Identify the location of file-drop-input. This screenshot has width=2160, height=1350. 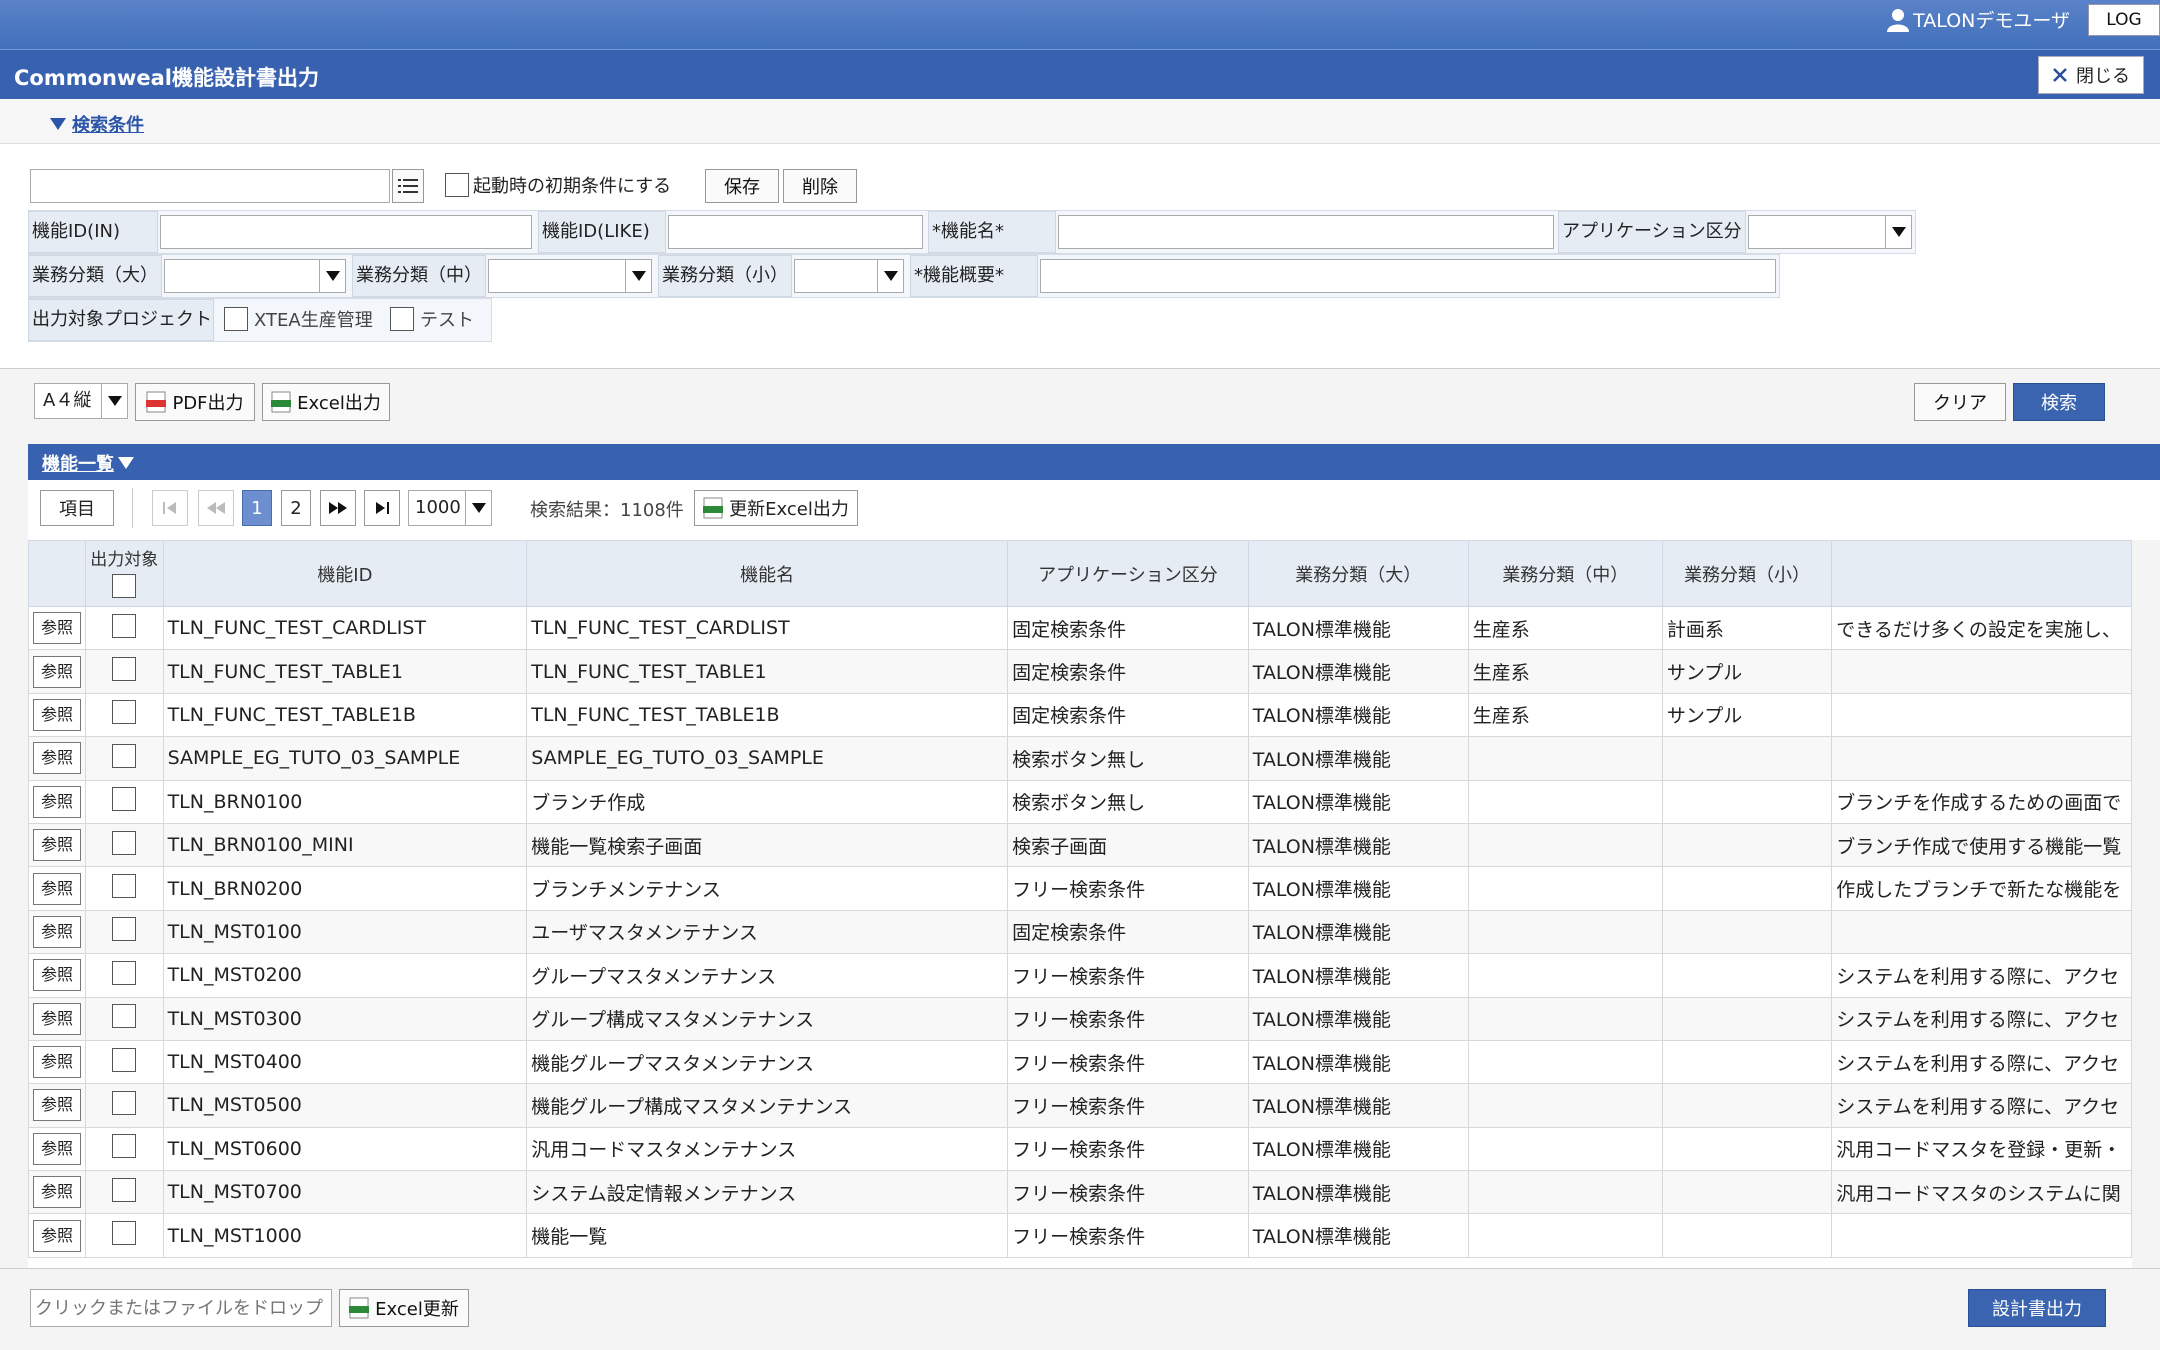
(181, 1308).